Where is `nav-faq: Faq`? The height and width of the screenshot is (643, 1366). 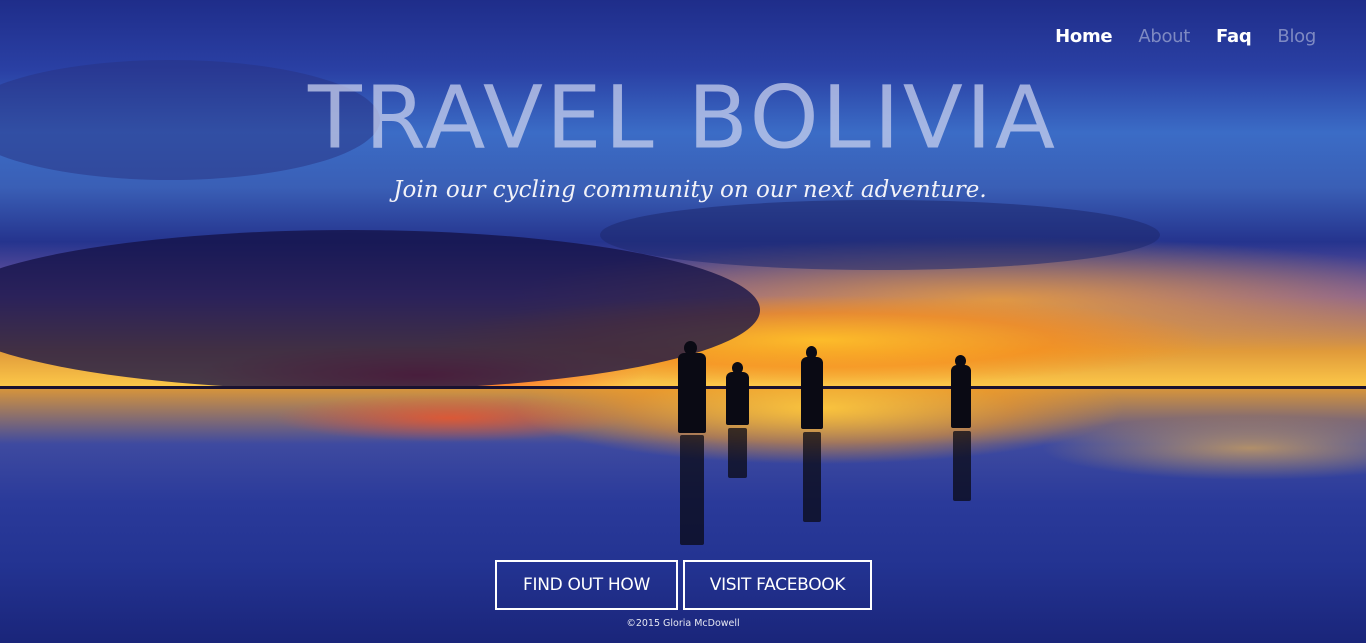
nav-faq: Faq is located at coordinates (1234, 36).